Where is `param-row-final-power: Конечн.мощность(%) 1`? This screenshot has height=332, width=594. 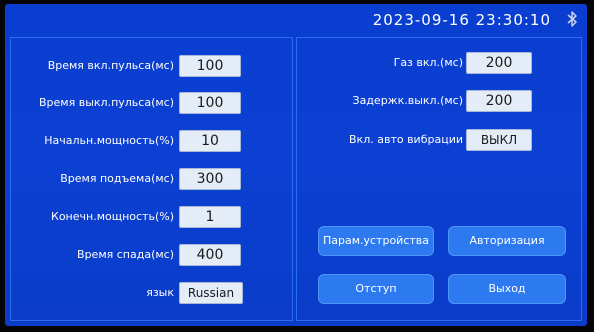 param-row-final-power: Конечн.мощность(%) 1 is located at coordinates (152, 217).